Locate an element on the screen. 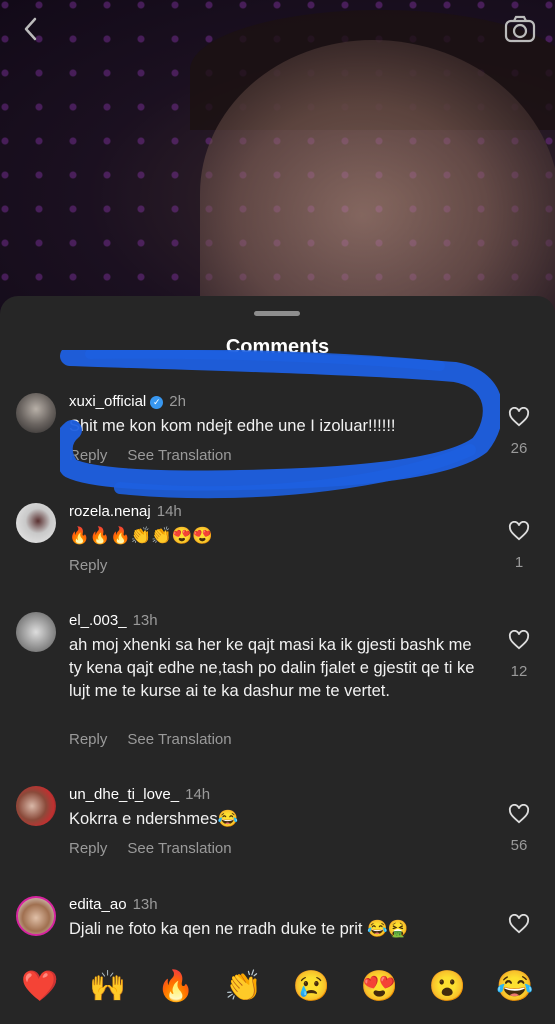 Image resolution: width=555 pixels, height=1024 pixels. like-button is located at coordinates (519, 926).